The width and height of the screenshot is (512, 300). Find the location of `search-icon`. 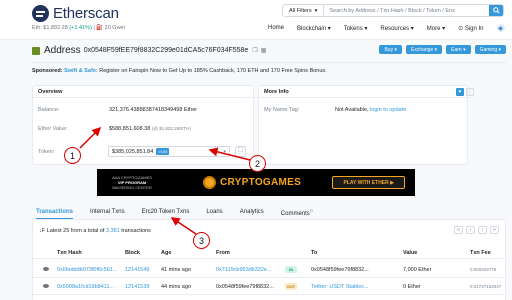

search-icon is located at coordinates (496, 10).